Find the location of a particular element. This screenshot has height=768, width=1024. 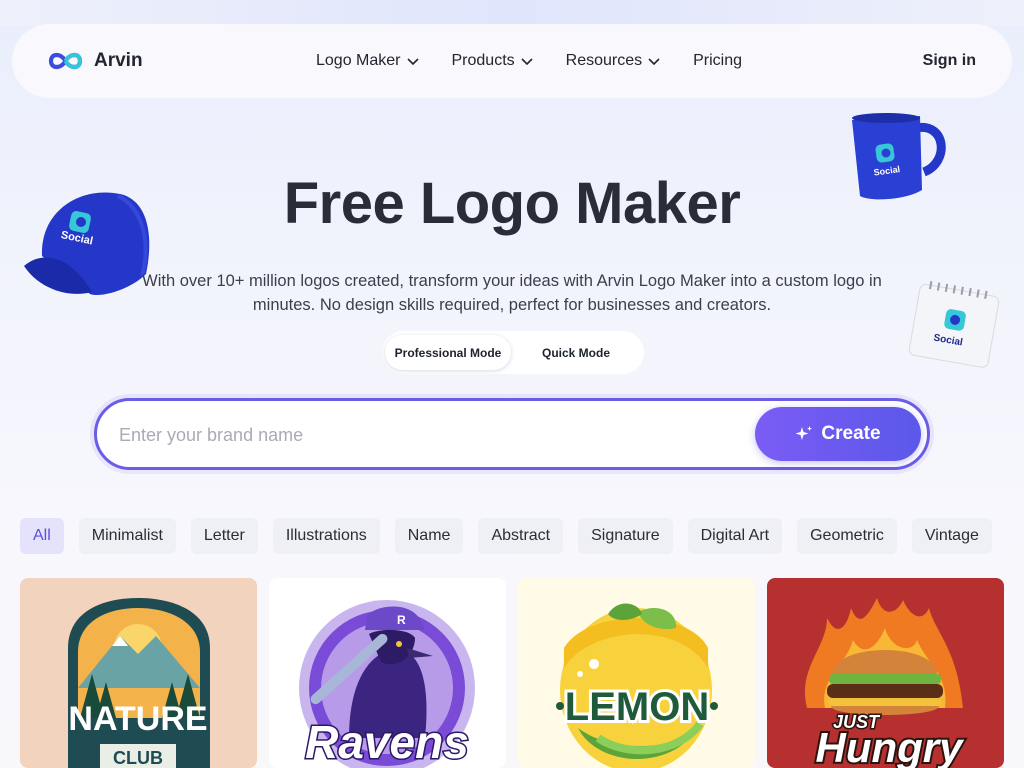

just-hungry-text-2: Hungry is located at coordinates (891, 746).